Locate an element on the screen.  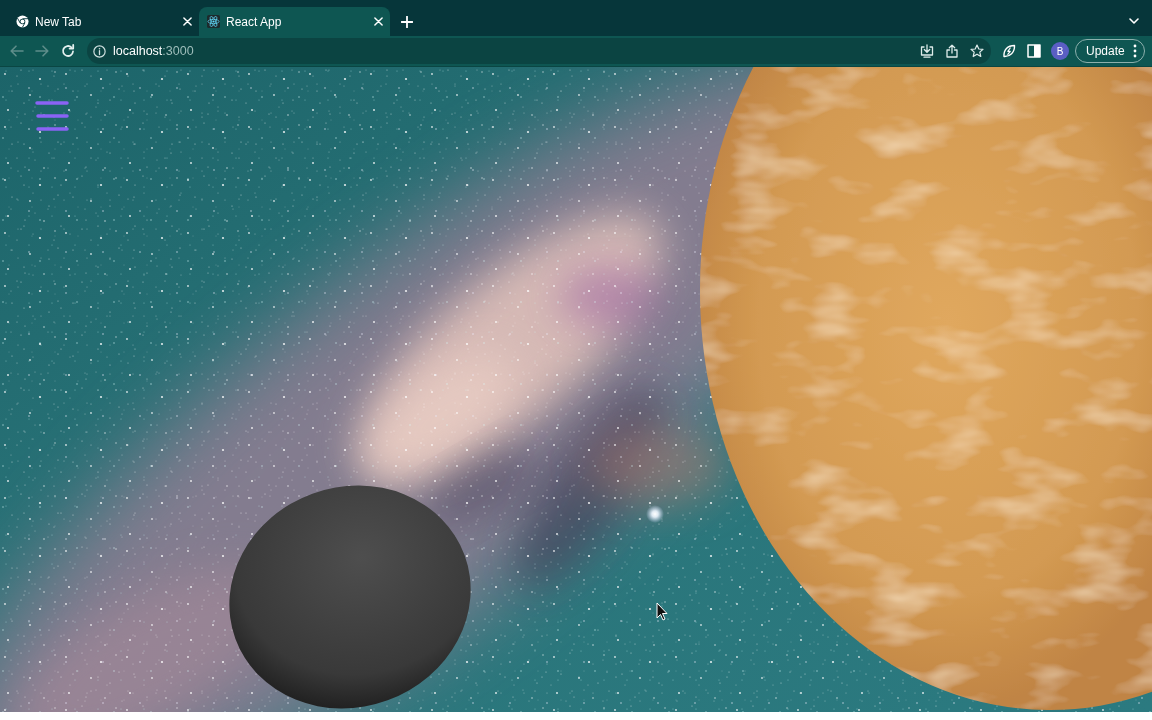
browser-tab: React App is located at coordinates (294, 21).